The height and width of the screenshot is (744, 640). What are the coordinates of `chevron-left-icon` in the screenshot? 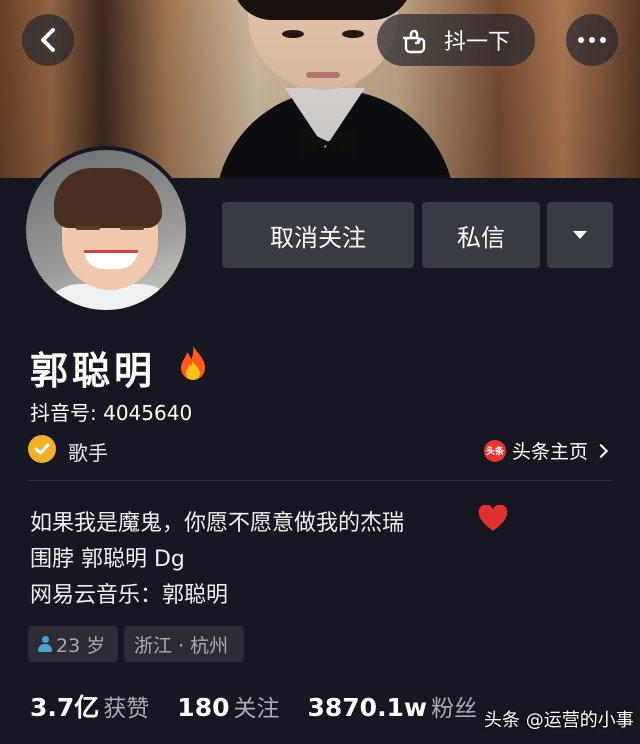 It's located at (48, 40).